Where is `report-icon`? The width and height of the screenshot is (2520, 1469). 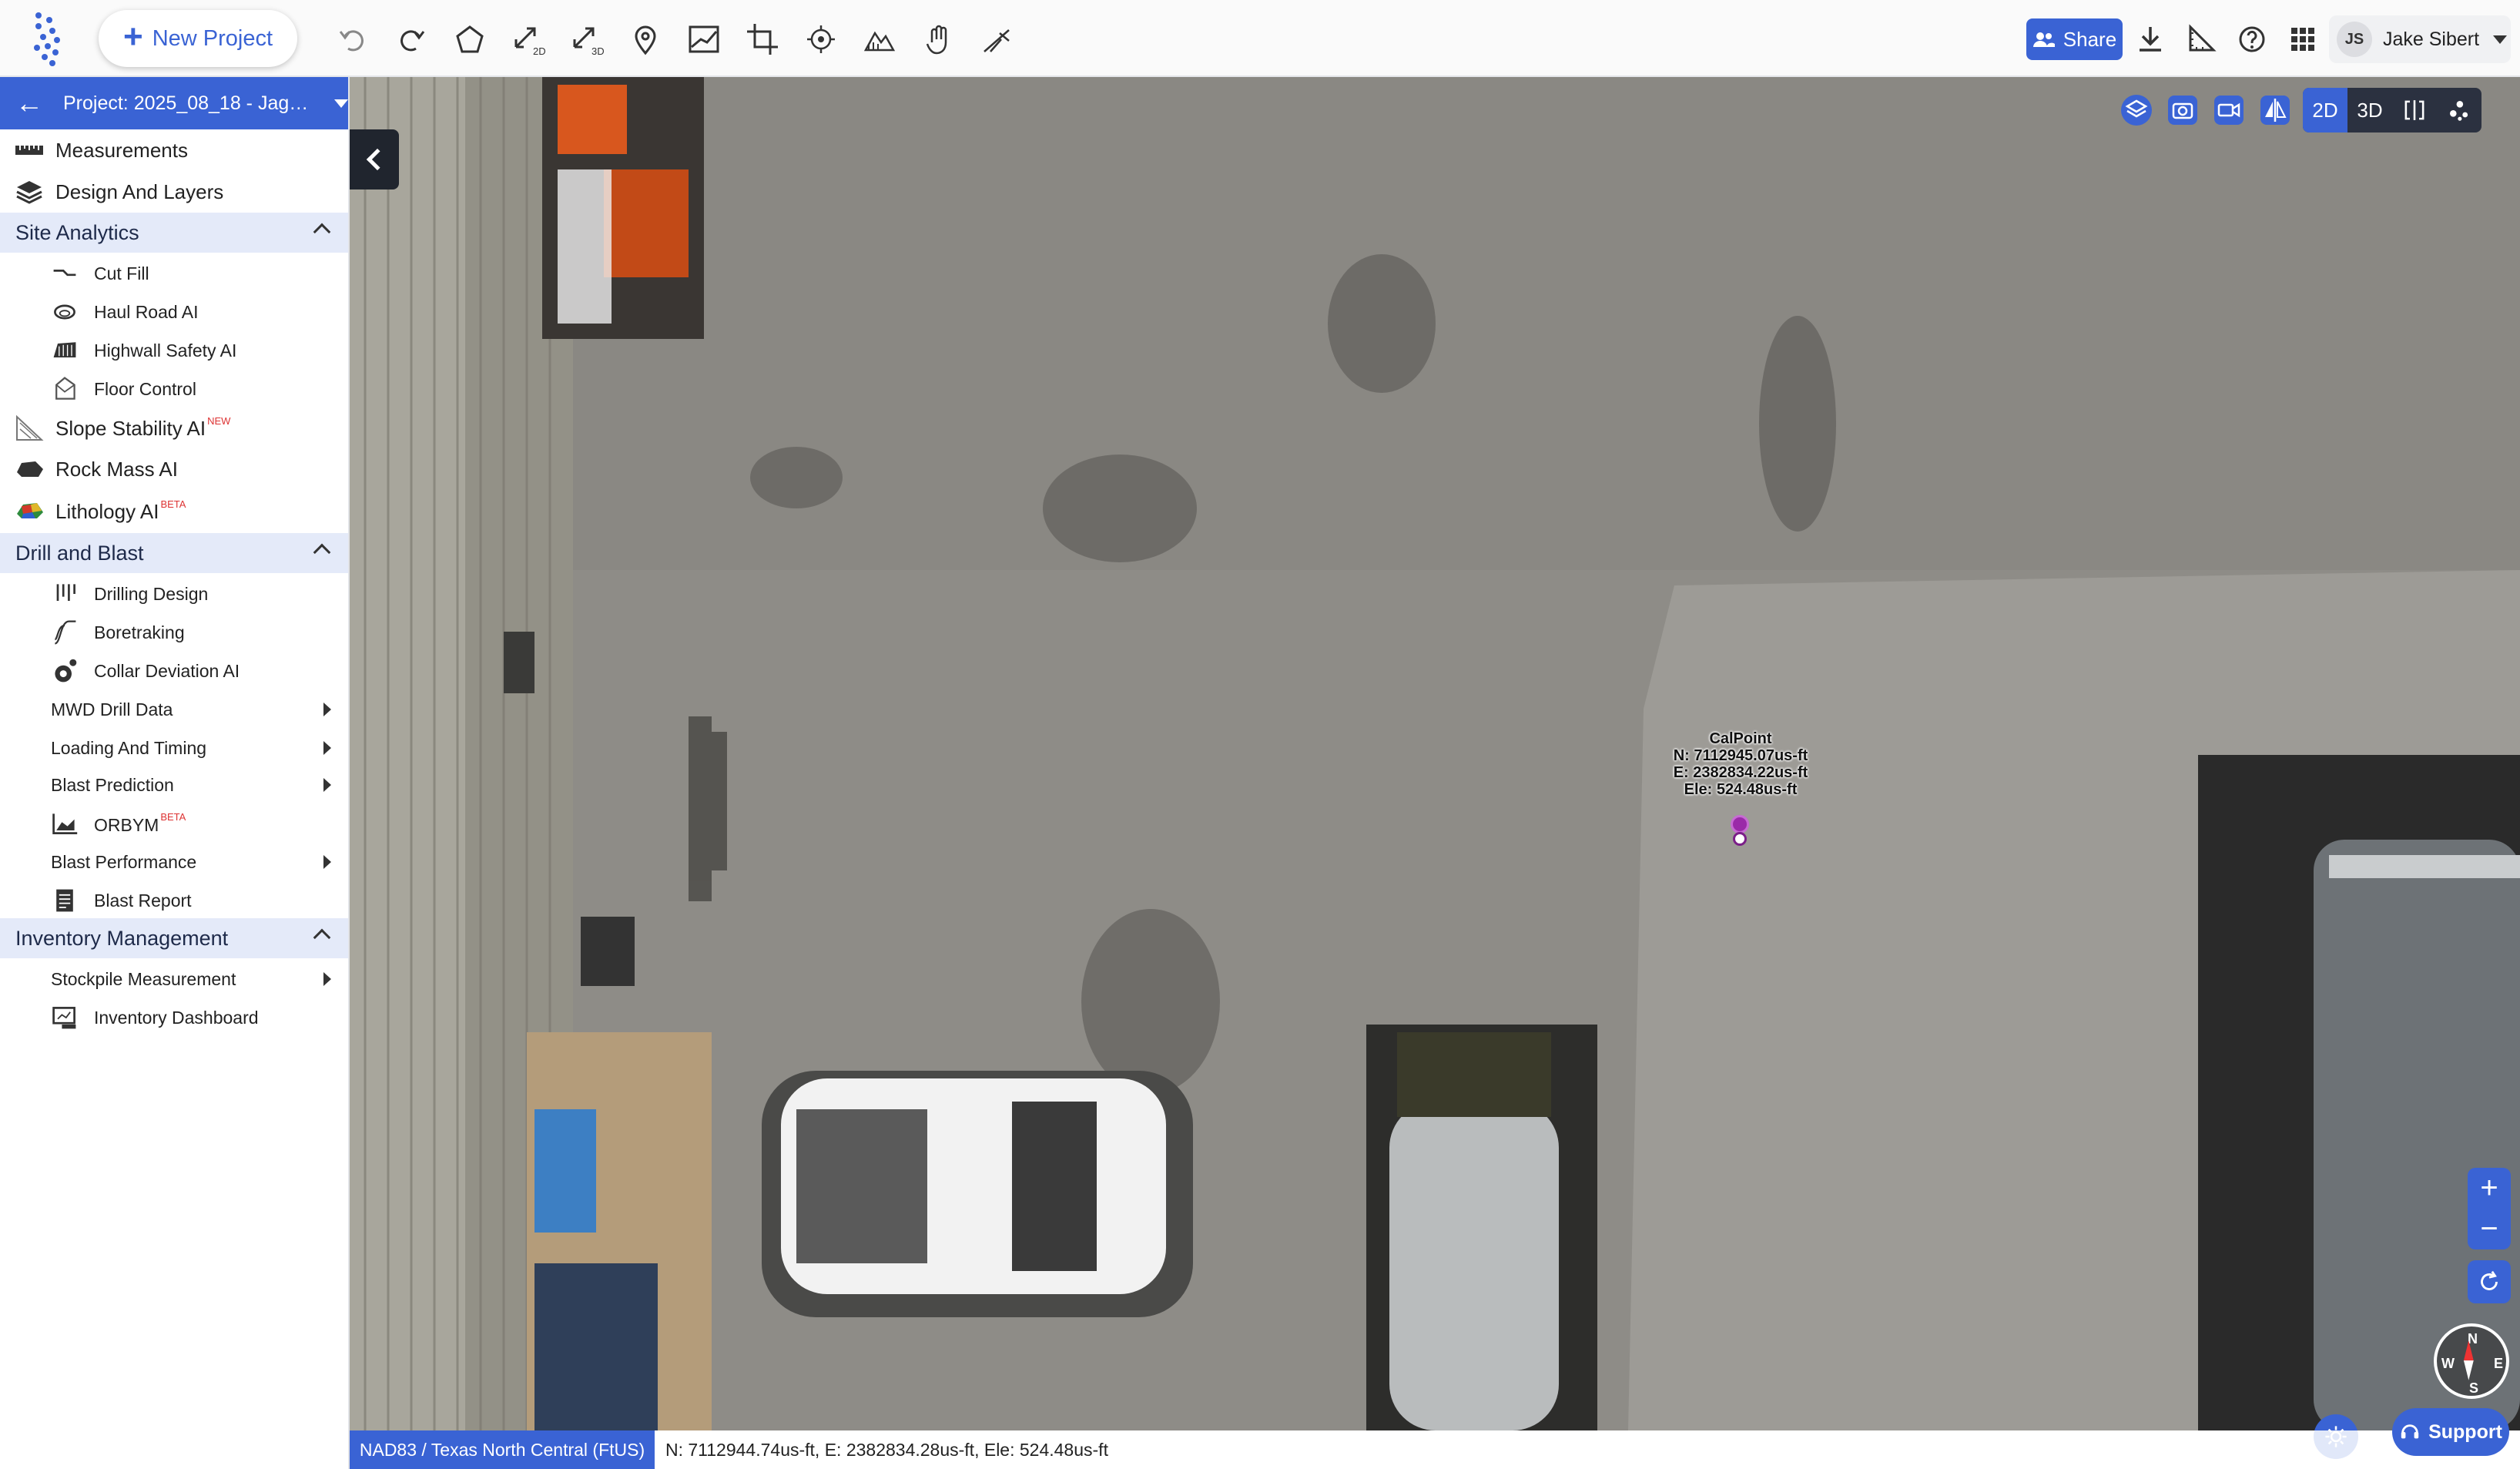 report-icon is located at coordinates (65, 901).